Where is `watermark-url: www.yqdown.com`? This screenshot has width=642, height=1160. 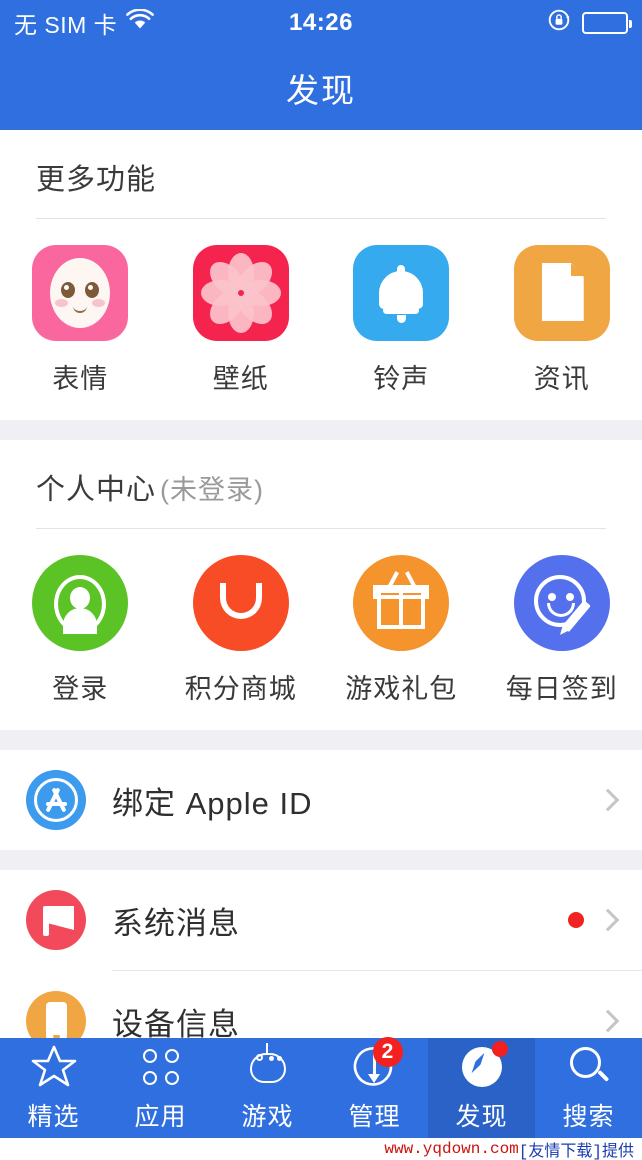 watermark-url: www.yqdown.com is located at coordinates (451, 1149).